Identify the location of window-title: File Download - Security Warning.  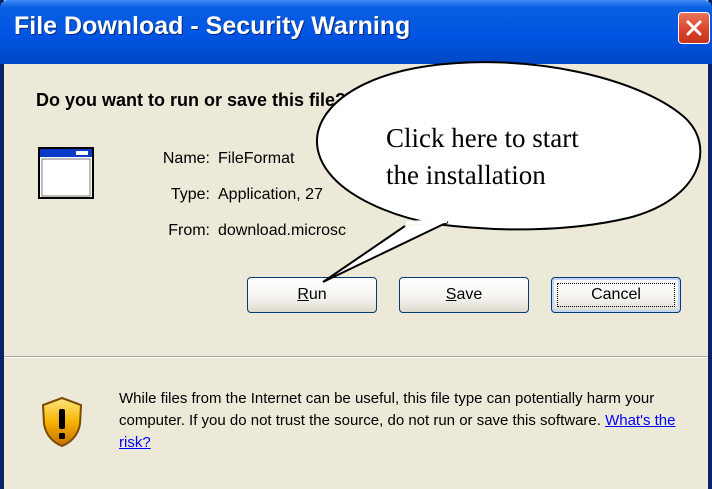
(212, 26).